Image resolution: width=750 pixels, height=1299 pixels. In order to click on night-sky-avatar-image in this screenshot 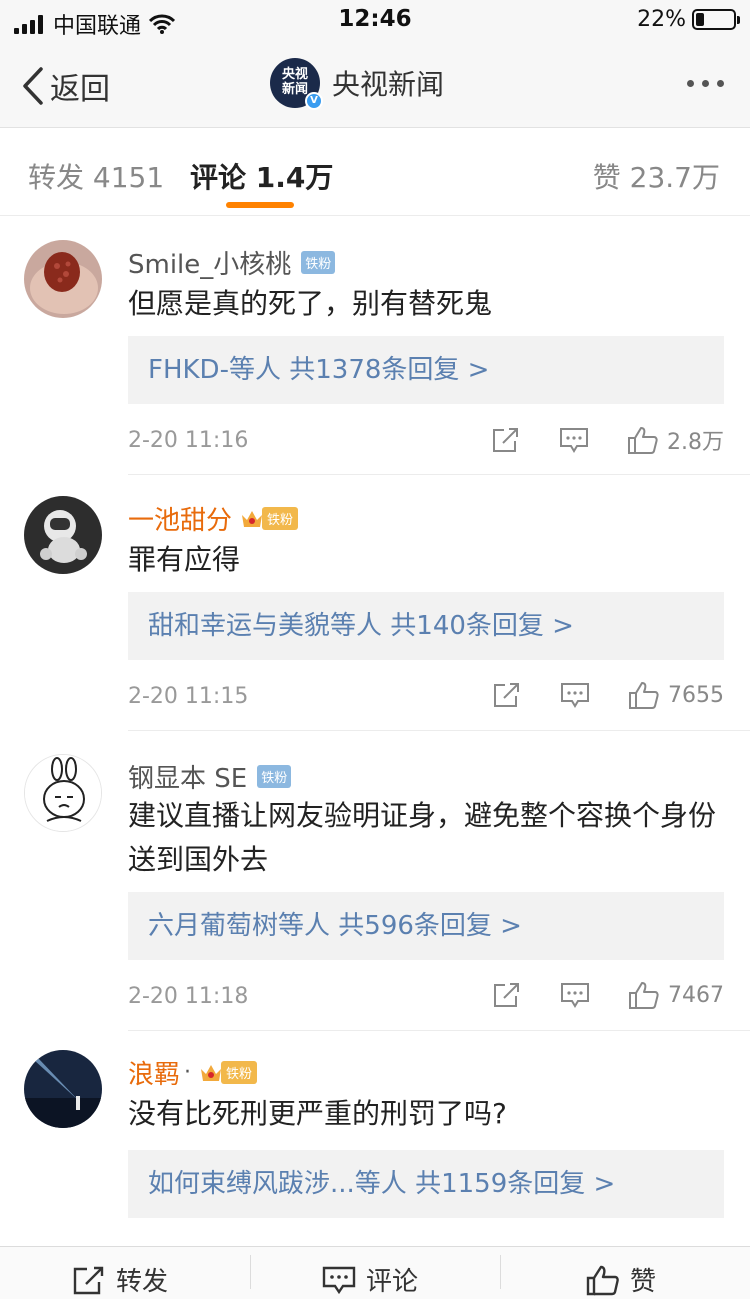, I will do `click(63, 1089)`.